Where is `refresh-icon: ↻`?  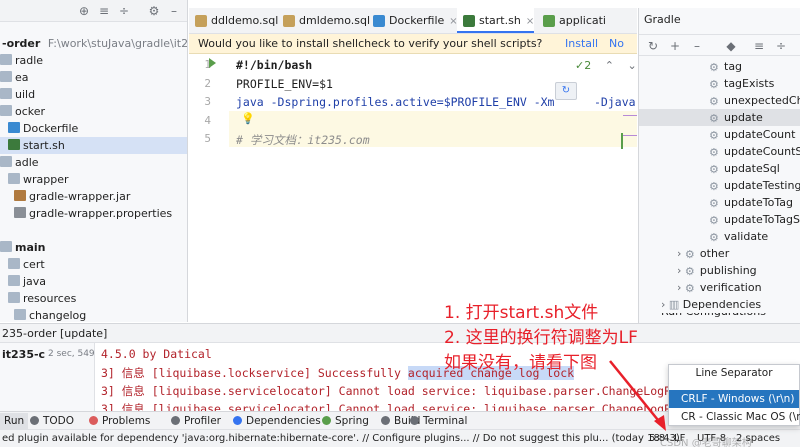
refresh-icon: ↻ is located at coordinates (653, 46).